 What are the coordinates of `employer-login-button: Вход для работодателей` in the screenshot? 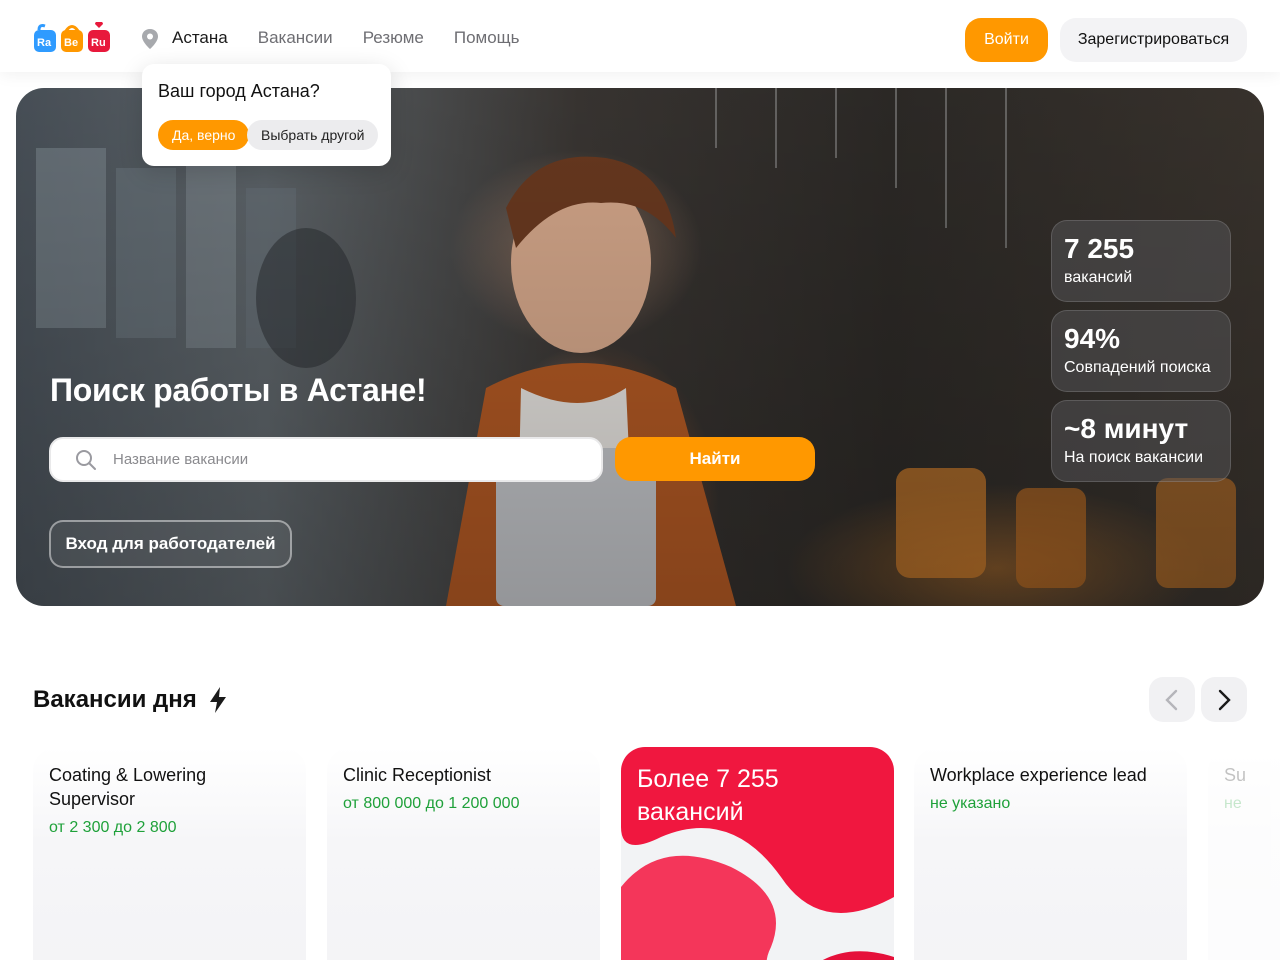 It's located at (170, 544).